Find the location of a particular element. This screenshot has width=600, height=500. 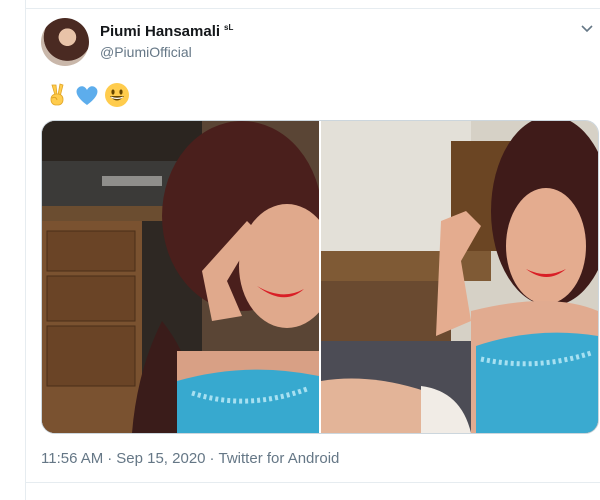

top-divider is located at coordinates (312, 8).